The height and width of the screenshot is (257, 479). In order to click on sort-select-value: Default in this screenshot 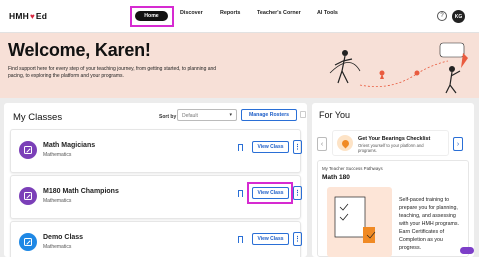, I will do `click(190, 116)`.